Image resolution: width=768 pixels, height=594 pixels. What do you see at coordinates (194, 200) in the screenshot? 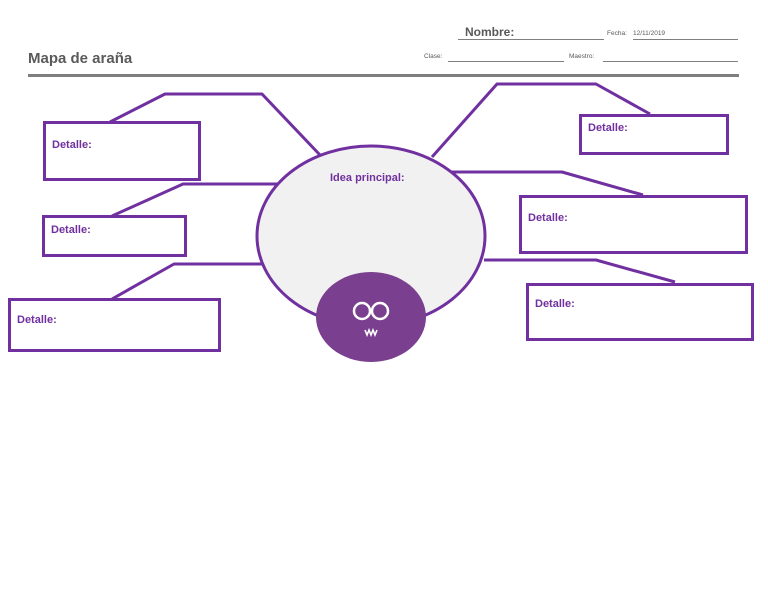
I see `leg-mid-left` at bounding box center [194, 200].